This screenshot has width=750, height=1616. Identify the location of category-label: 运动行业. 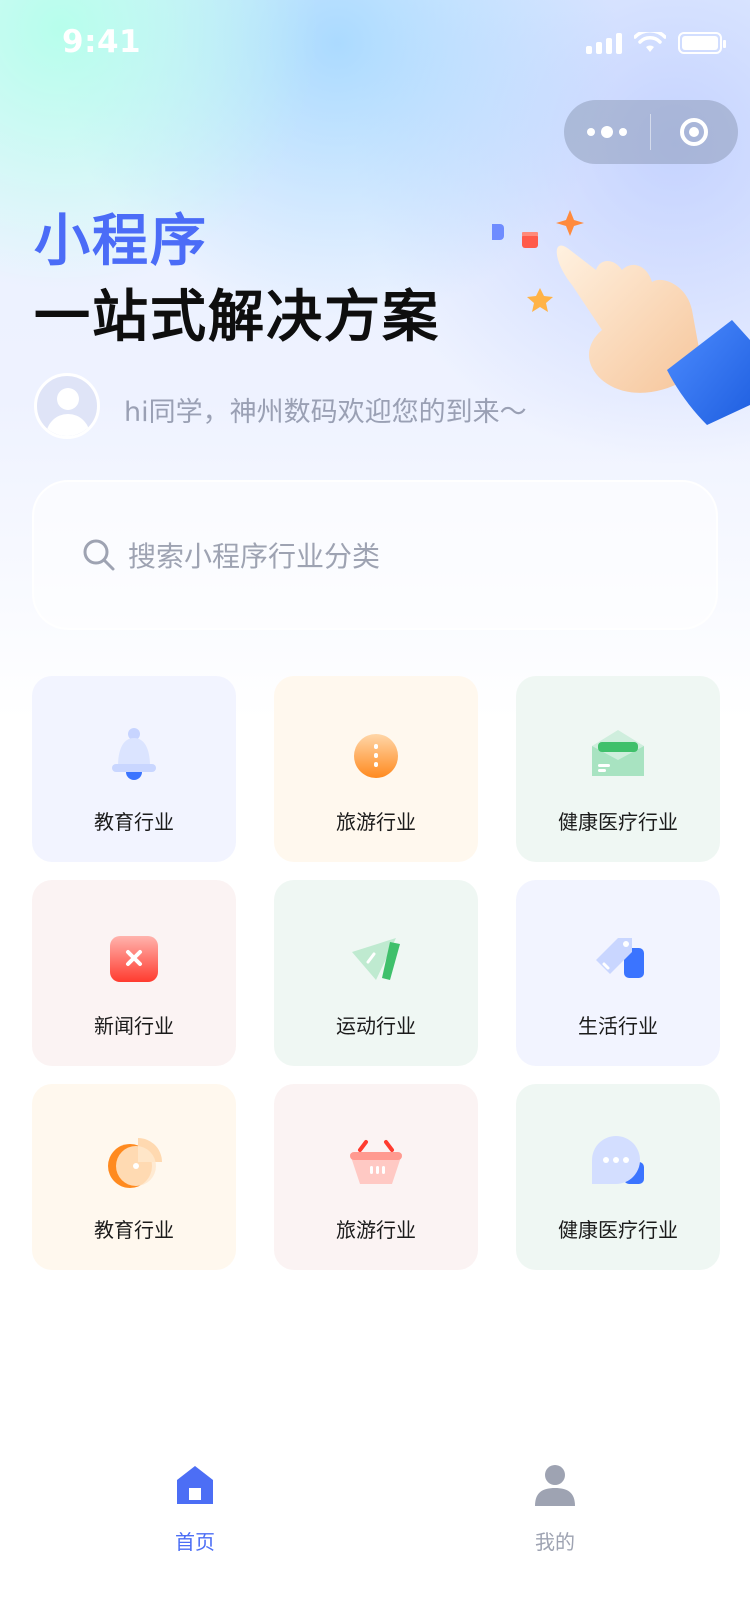
(376, 1026).